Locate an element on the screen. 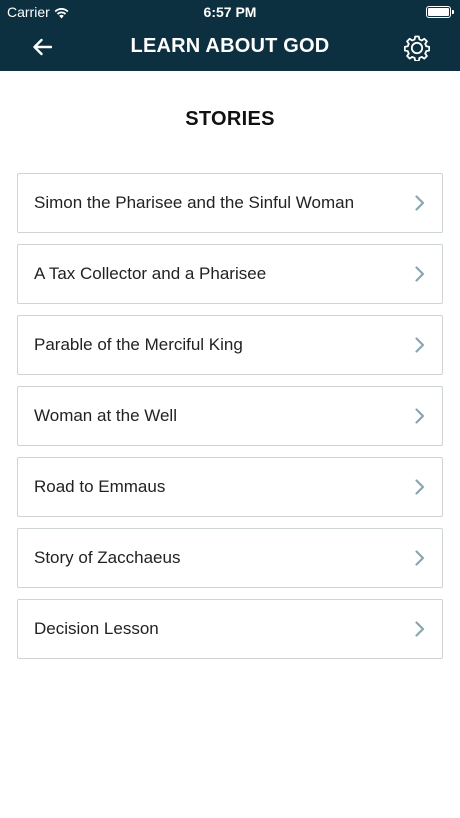 Image resolution: width=460 pixels, height=818 pixels. status-time: 6:57 PM is located at coordinates (230, 12).